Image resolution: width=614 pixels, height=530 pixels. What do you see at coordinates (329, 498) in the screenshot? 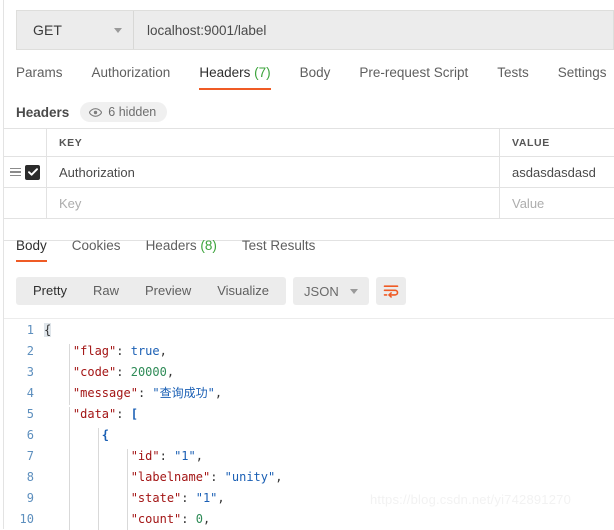
I see `code-line-text: "state": "1",` at bounding box center [329, 498].